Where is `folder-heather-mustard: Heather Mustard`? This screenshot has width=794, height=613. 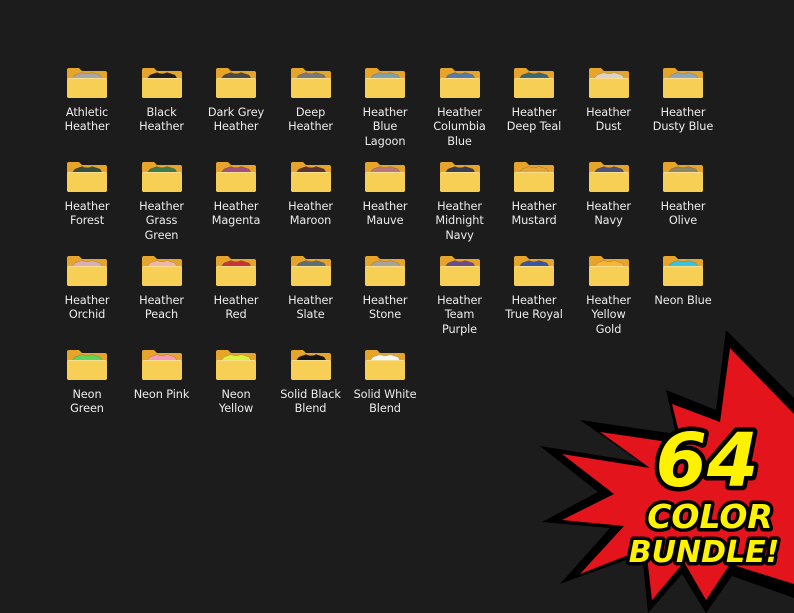
folder-heather-mustard: Heather Mustard is located at coordinates (534, 202).